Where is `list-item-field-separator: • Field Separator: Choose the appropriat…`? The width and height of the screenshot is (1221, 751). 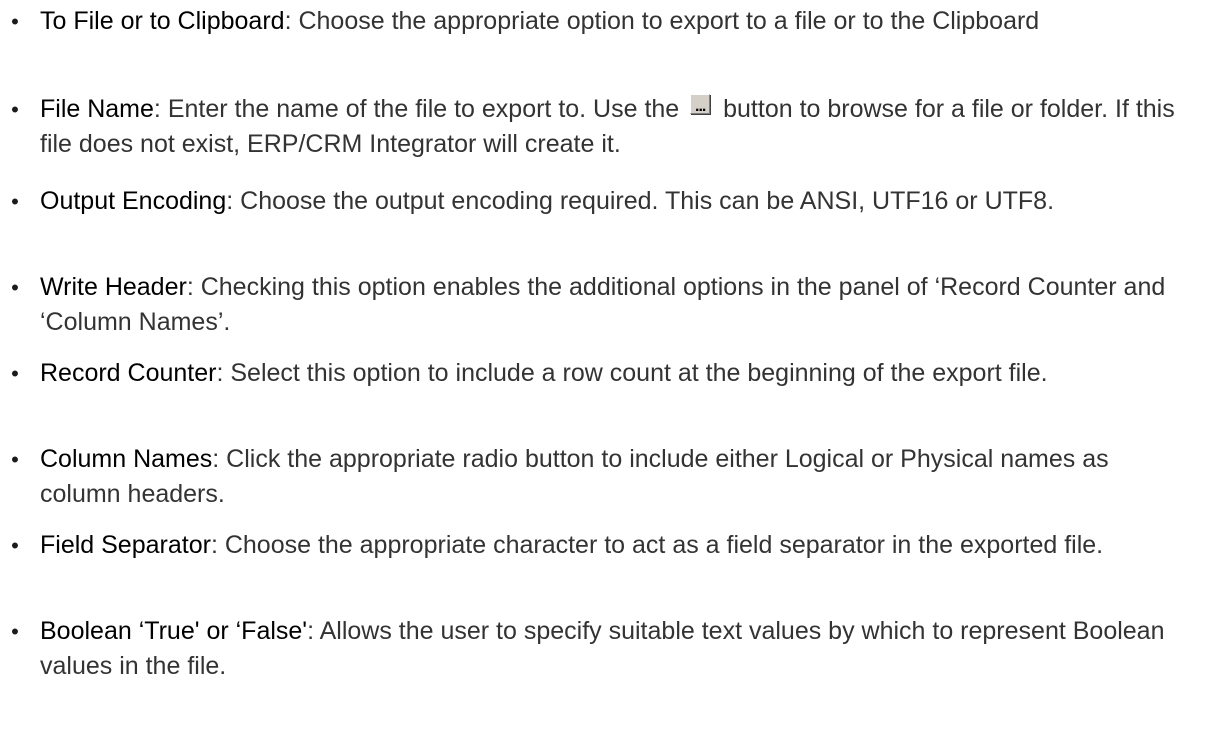 list-item-field-separator: • Field Separator: Choose the appropriat… is located at coordinates (595, 545).